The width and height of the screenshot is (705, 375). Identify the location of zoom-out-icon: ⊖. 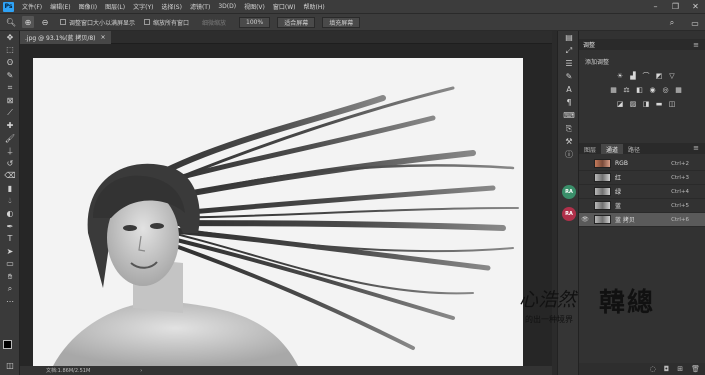
(45, 22).